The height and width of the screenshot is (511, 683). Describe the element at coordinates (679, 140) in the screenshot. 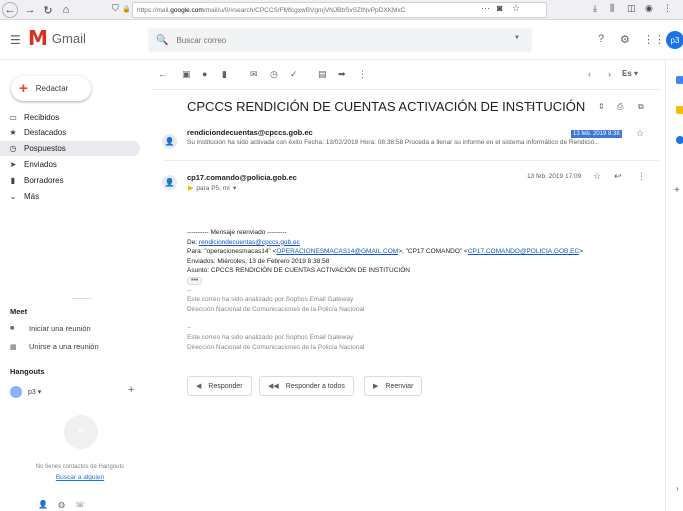

I see `tasks-icon` at that location.